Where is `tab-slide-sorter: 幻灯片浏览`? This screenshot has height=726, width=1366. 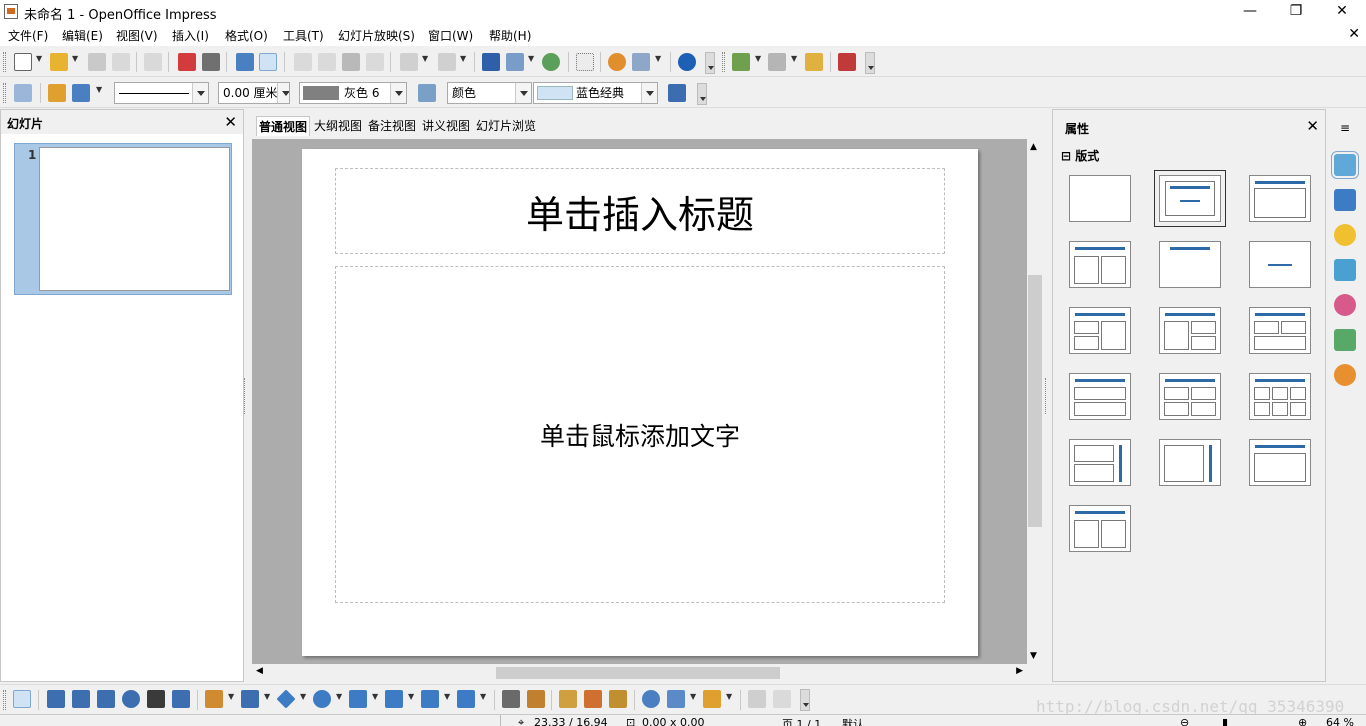 tab-slide-sorter: 幻灯片浏览 is located at coordinates (506, 126).